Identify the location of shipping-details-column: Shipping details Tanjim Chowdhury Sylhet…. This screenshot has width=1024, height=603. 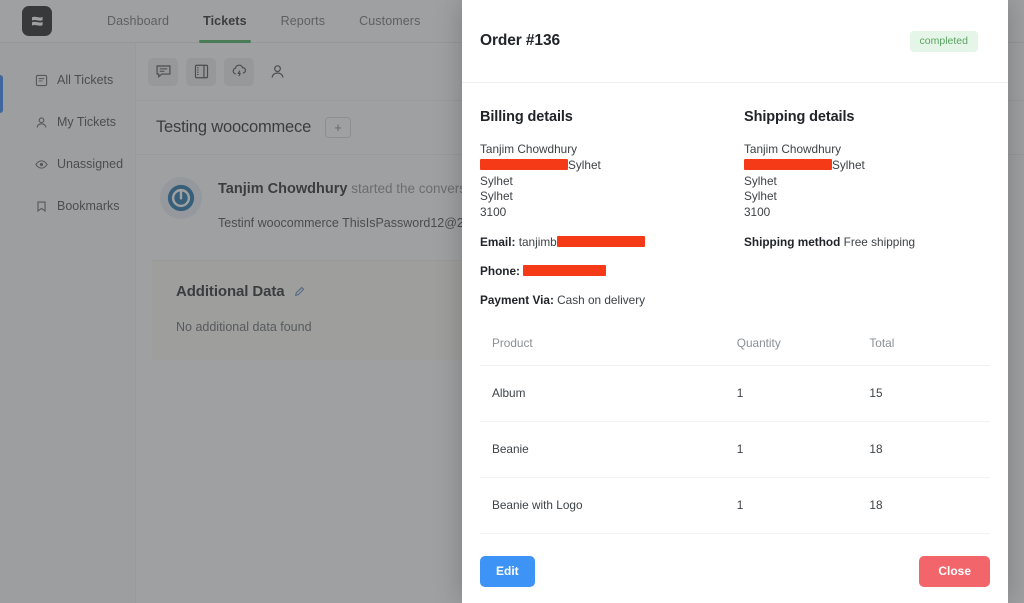
(862, 208).